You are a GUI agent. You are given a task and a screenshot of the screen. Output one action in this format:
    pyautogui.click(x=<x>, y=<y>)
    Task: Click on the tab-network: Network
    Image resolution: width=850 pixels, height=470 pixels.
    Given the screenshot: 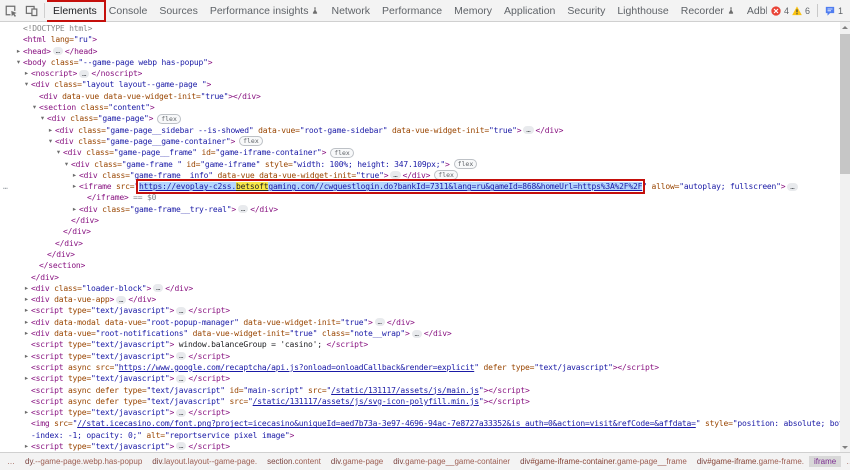 What is the action you would take?
    pyautogui.click(x=350, y=11)
    